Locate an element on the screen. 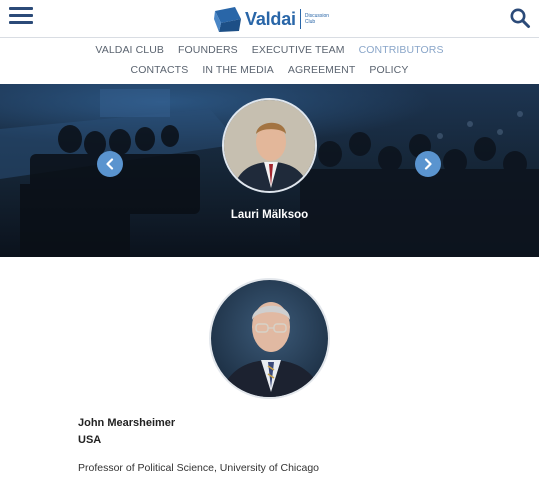 The image size is (539, 484). top-bar: Valdai Discussion Club is located at coordinates (269, 19).